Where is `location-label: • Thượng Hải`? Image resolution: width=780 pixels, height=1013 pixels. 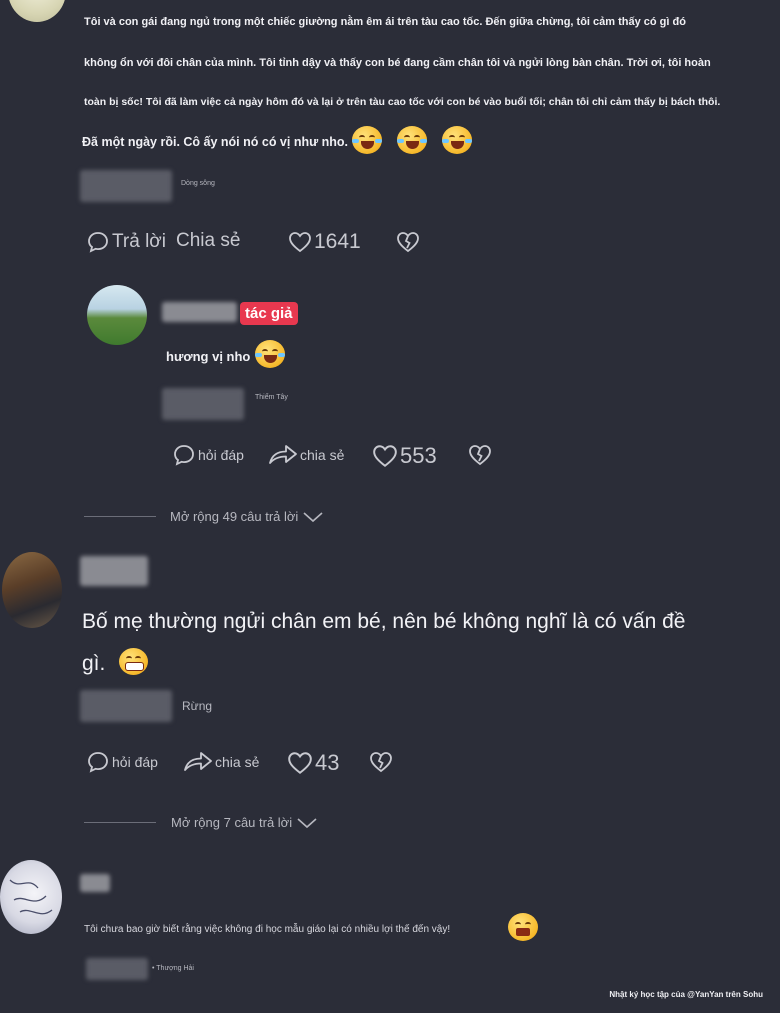 location-label: • Thượng Hải is located at coordinates (173, 968).